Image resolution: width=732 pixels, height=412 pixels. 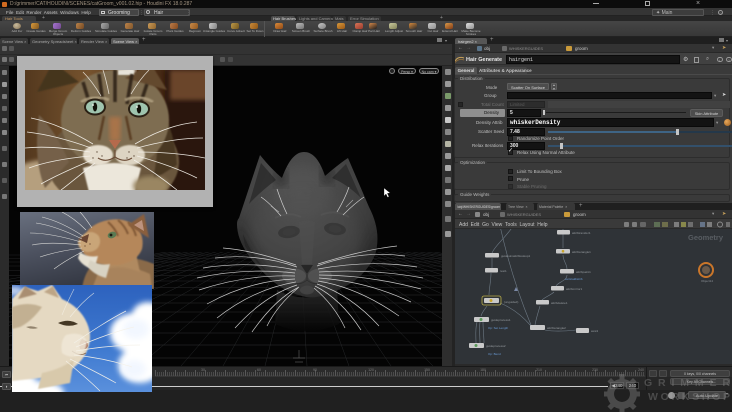 What do you see at coordinates (371, 370) in the screenshot?
I see `svg-text: 120` at bounding box center [371, 370].